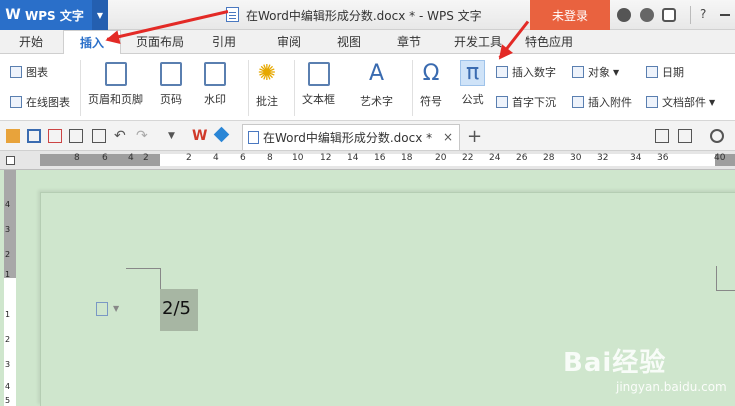  I want to click on date-icon, so click(652, 72).